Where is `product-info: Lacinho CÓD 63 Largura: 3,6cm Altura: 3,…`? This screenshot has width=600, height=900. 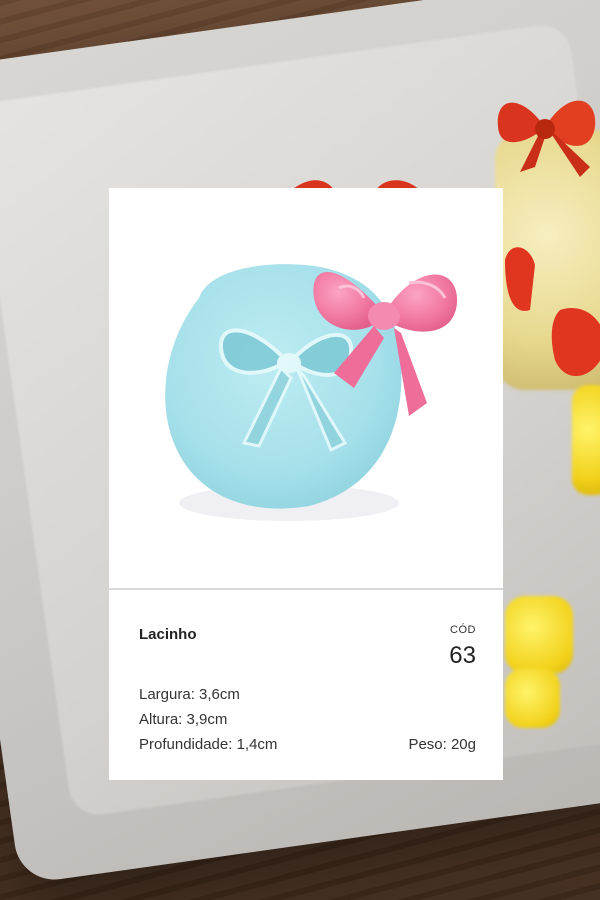
product-info: Lacinho CÓD 63 Largura: 3,6cm Altura: 3,… is located at coordinates (306, 685).